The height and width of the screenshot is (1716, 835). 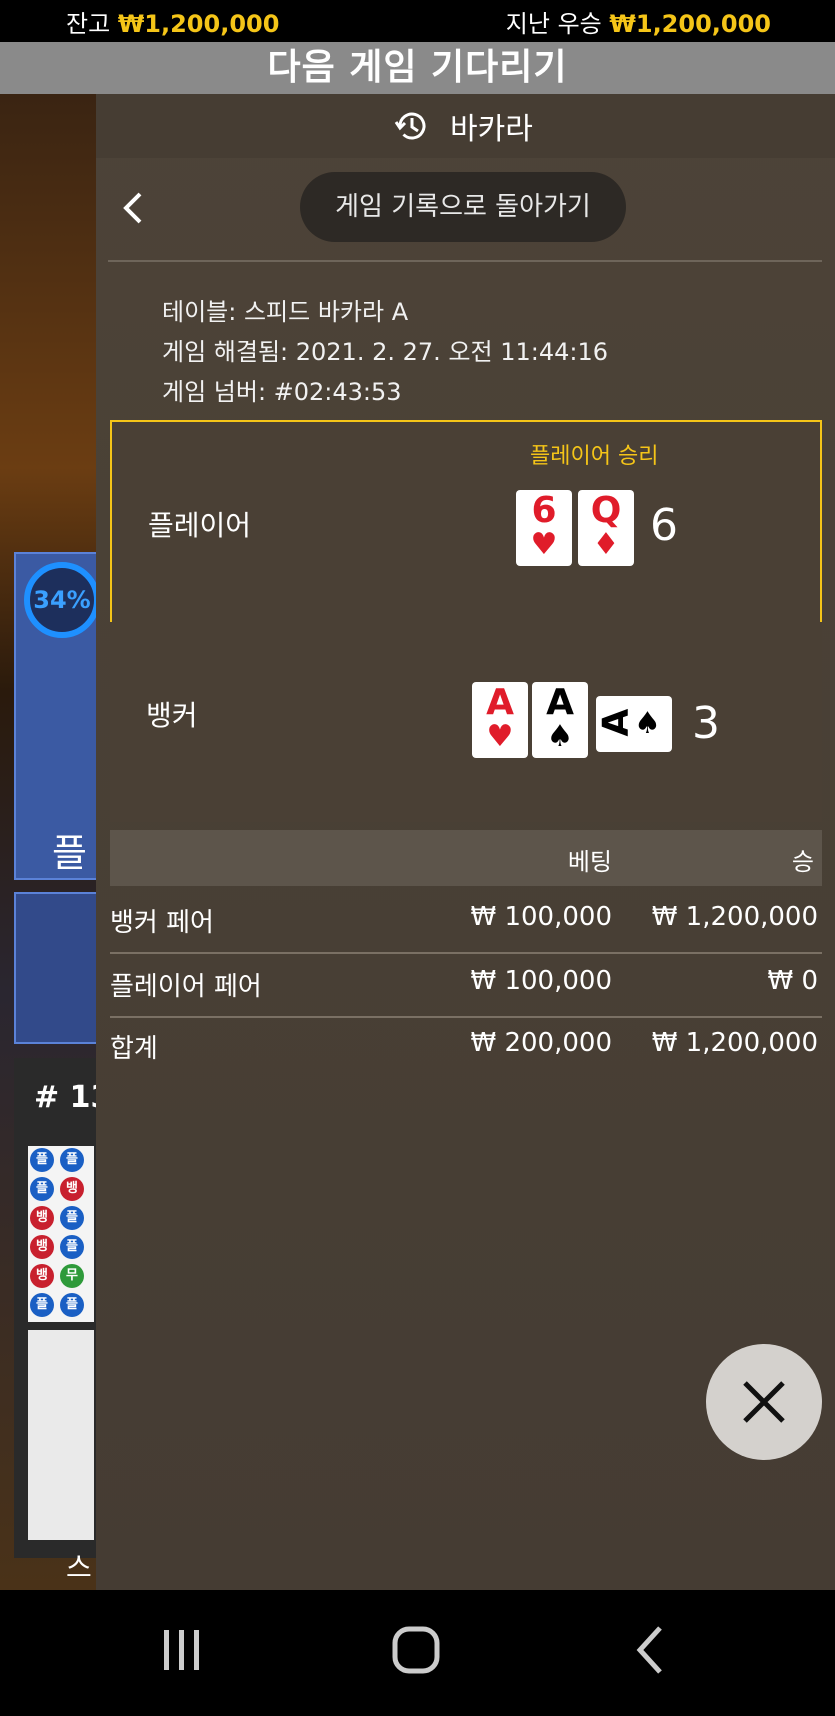 I want to click on panel-title: 바카라, so click(x=491, y=129).